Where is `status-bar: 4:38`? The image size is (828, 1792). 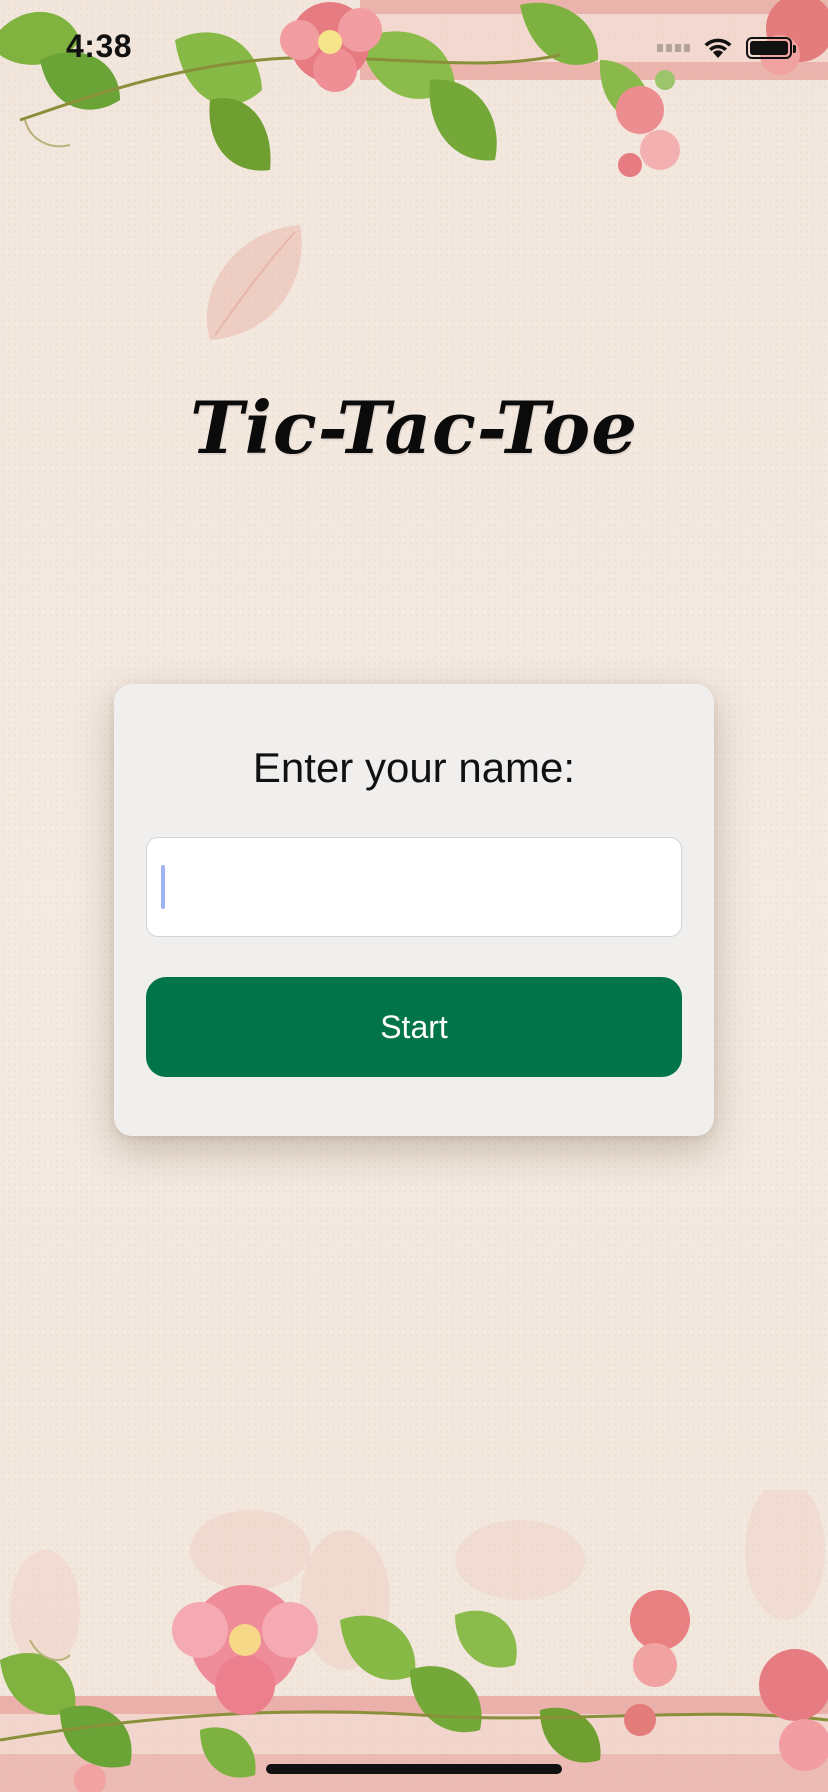 status-bar: 4:38 is located at coordinates (414, 50).